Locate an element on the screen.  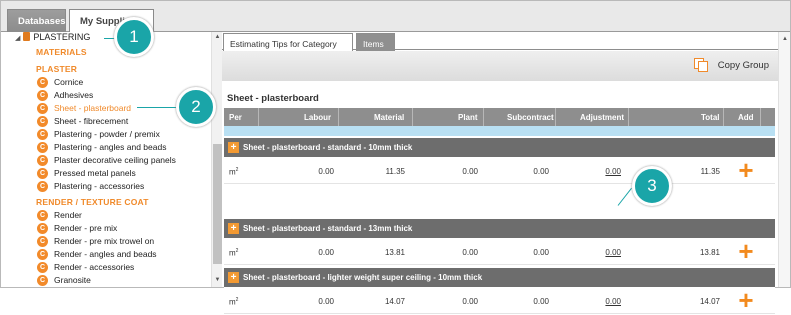
tree-item: C Plaster decorative ceiling panels is located at coordinates (106, 160).